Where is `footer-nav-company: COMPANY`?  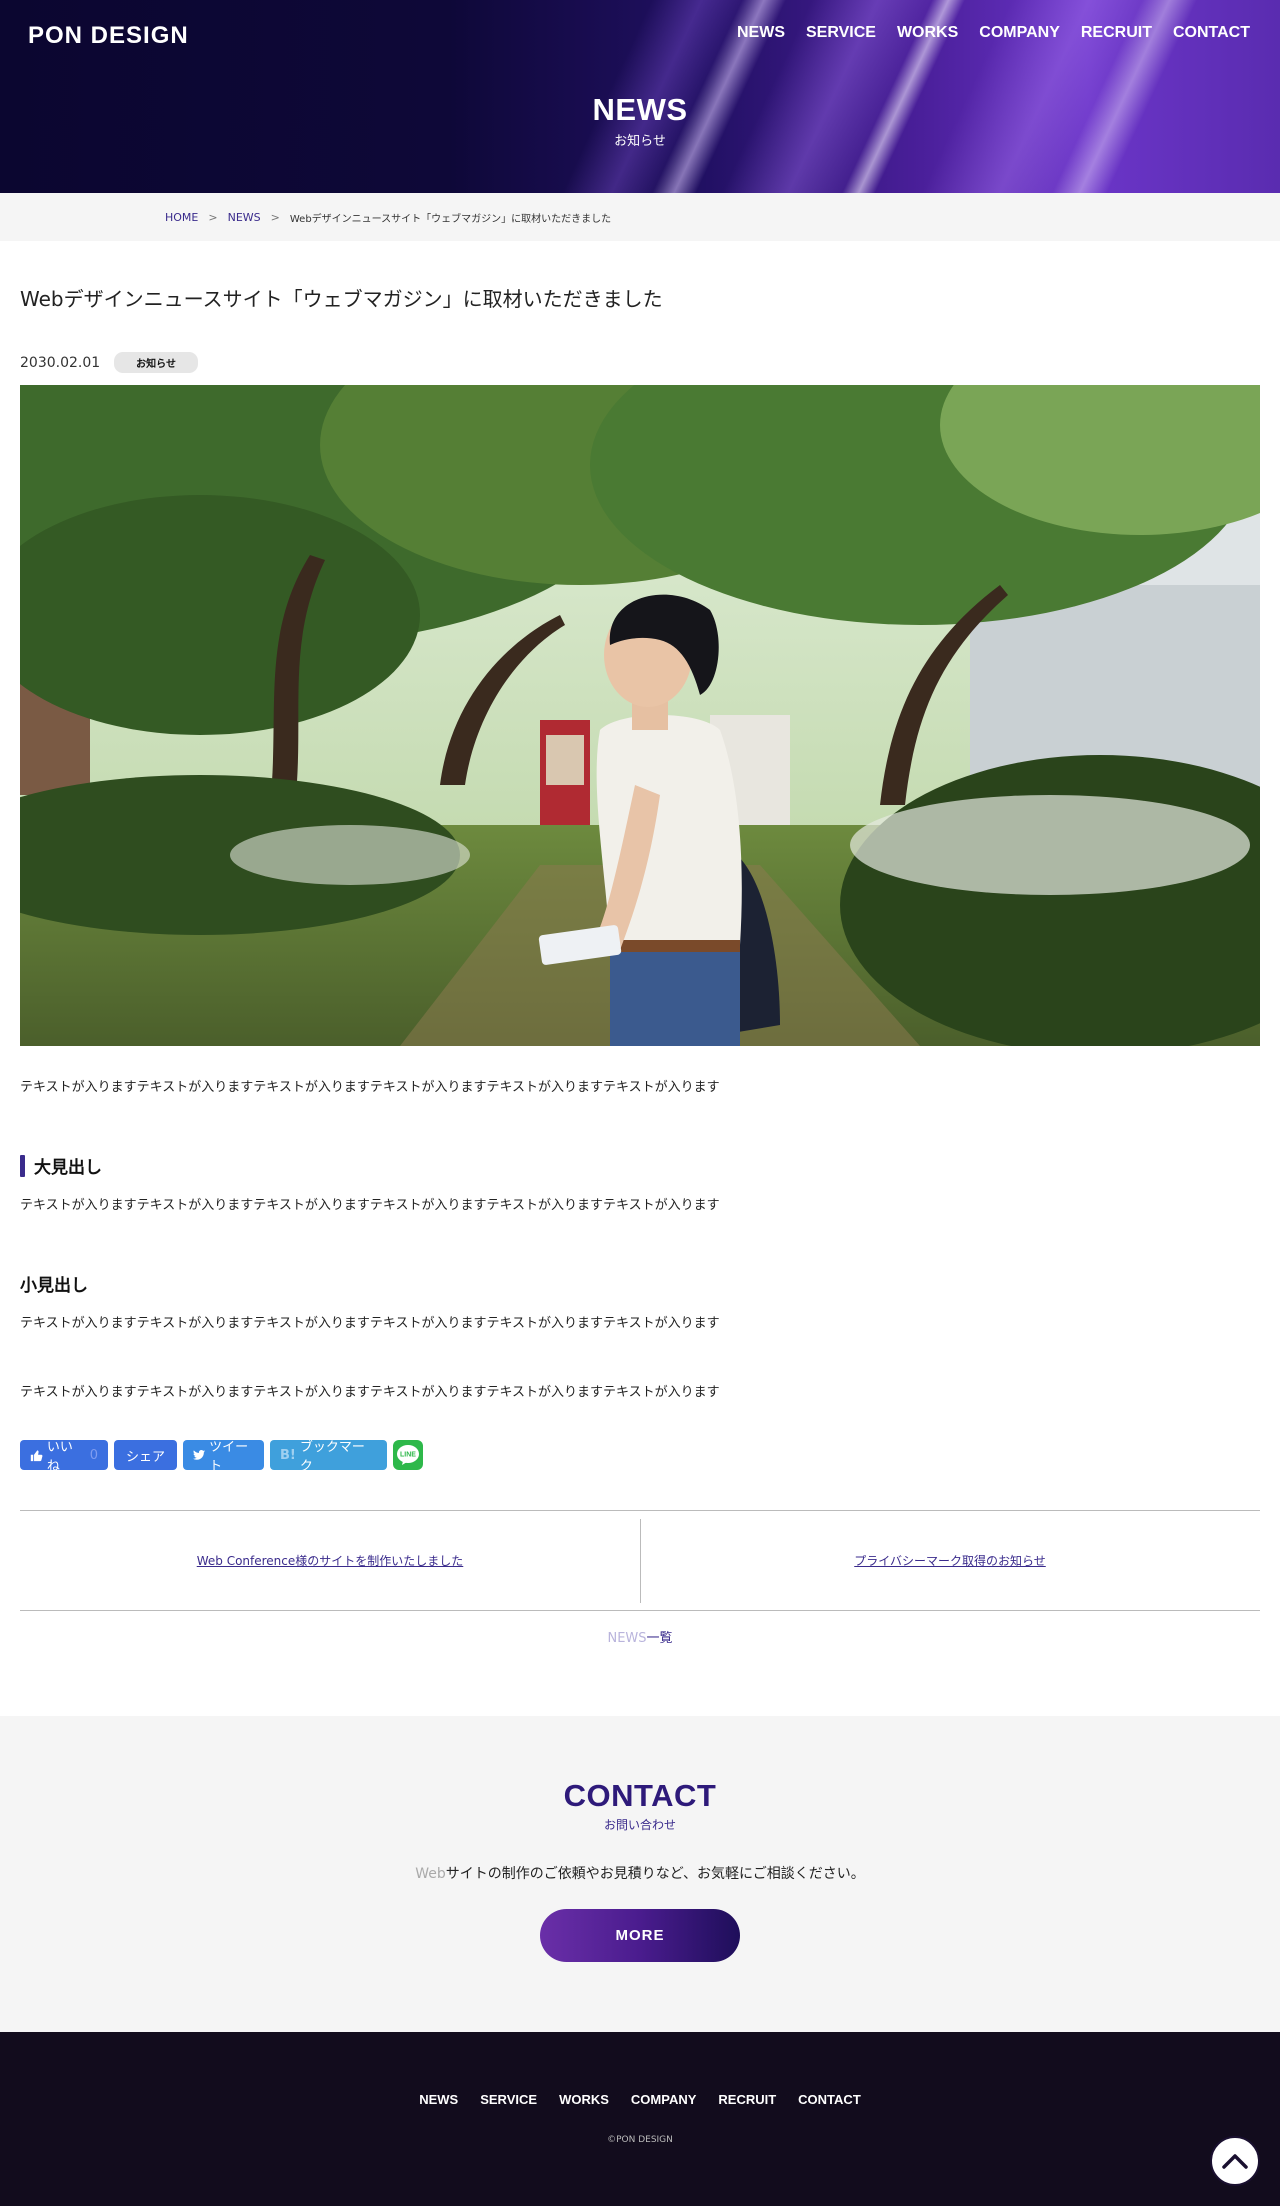 footer-nav-company: COMPANY is located at coordinates (663, 2099).